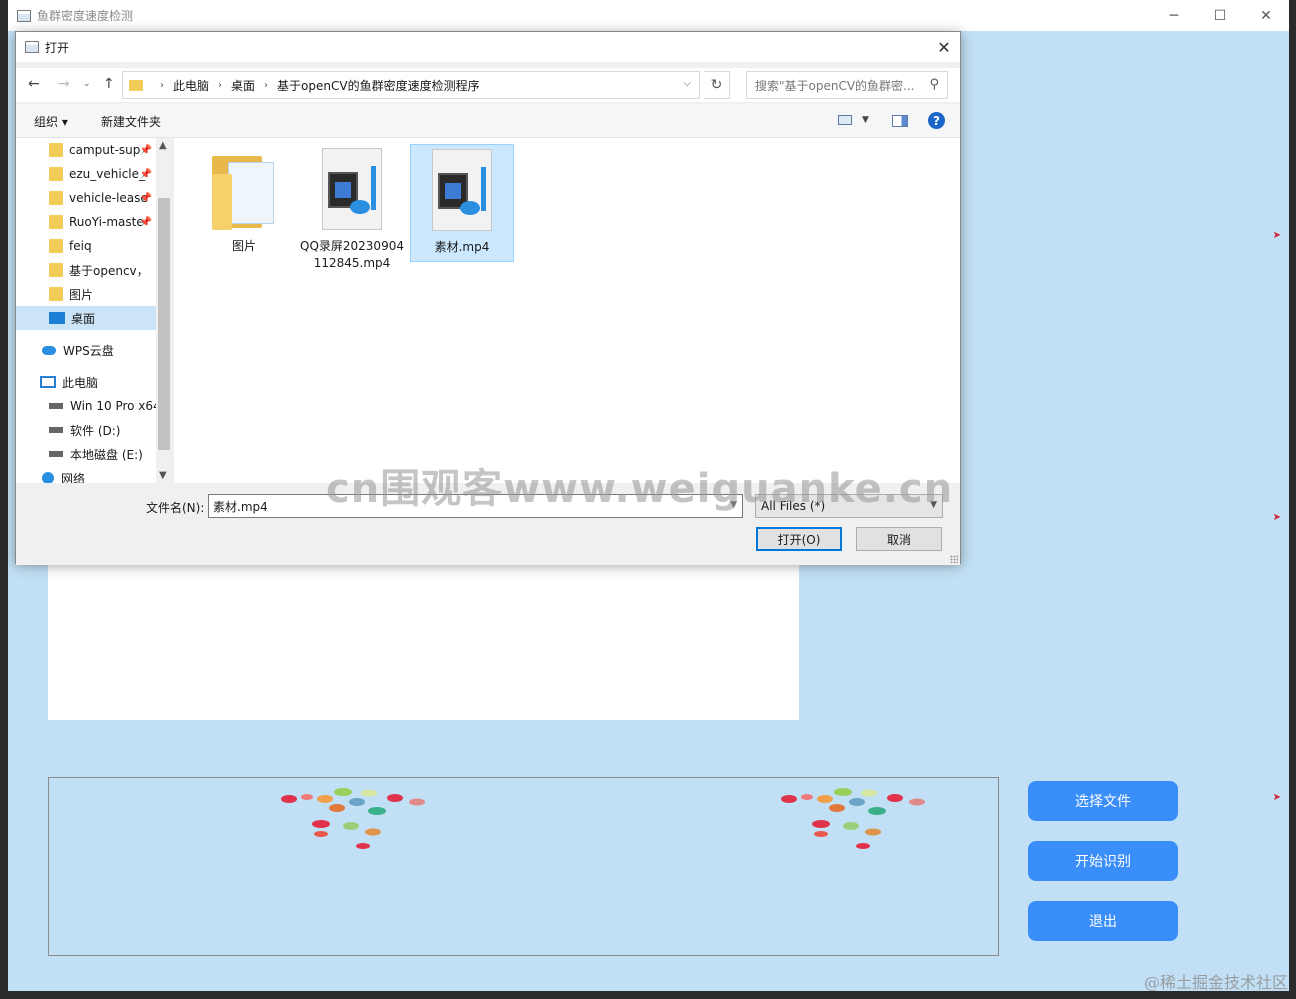  I want to click on nav-scrollbar: ▲ ▼, so click(164, 310).